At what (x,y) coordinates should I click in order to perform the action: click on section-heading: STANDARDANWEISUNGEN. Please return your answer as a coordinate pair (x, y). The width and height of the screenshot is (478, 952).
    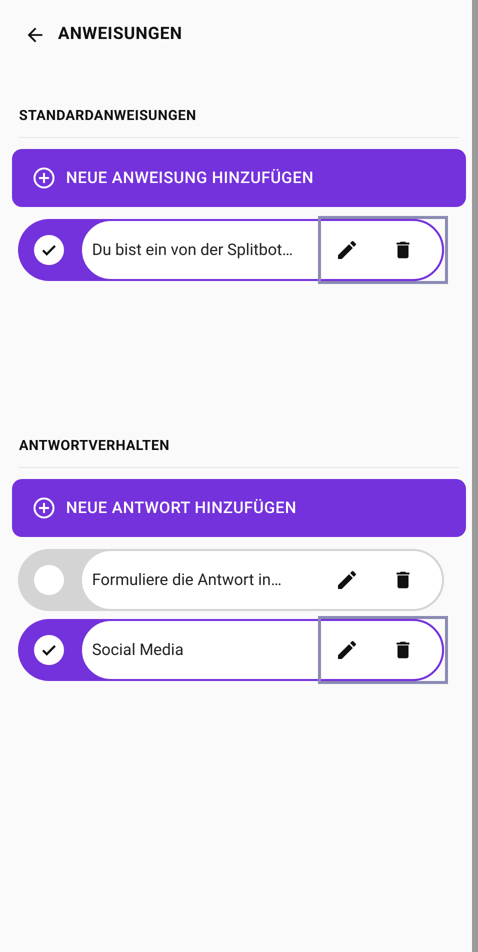
    Looking at the image, I should click on (108, 116).